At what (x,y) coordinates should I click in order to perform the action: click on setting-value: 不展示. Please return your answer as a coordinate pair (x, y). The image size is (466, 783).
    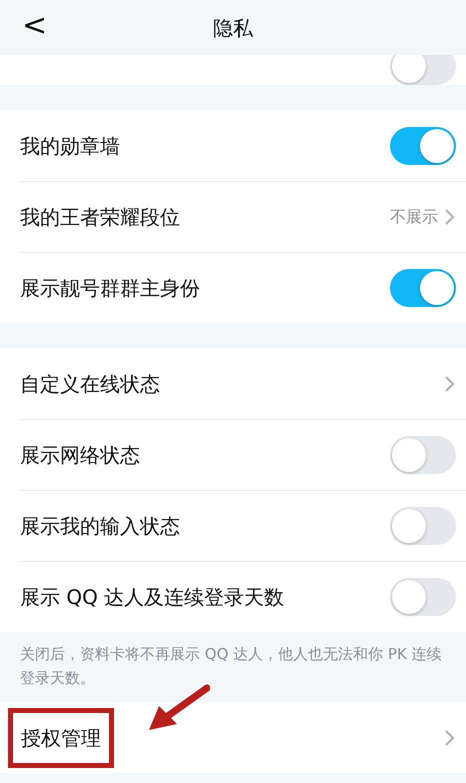
    Looking at the image, I should click on (414, 217).